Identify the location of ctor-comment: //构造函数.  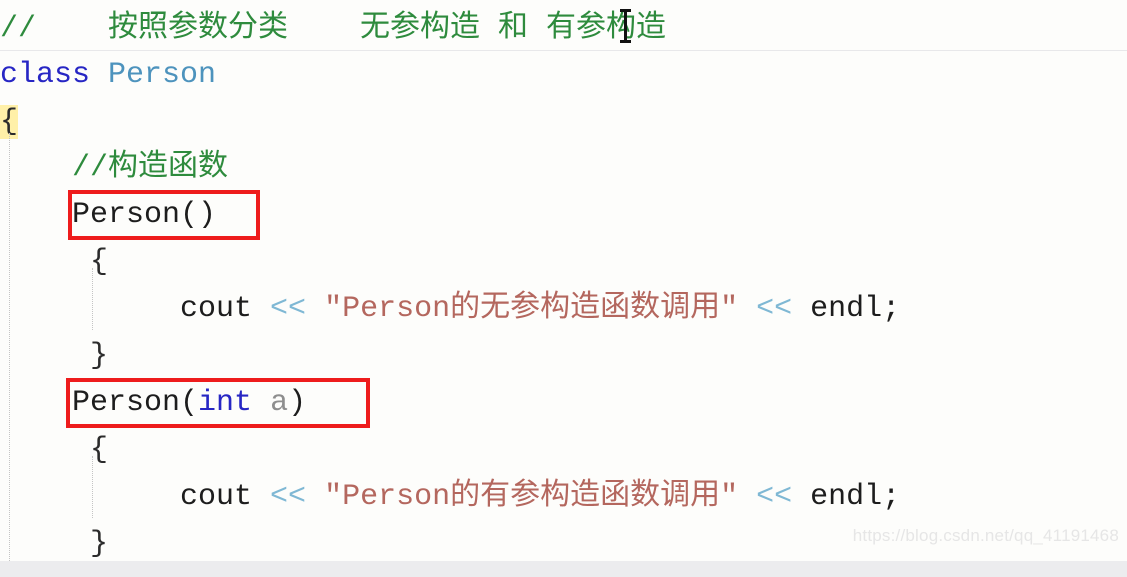
(114, 168).